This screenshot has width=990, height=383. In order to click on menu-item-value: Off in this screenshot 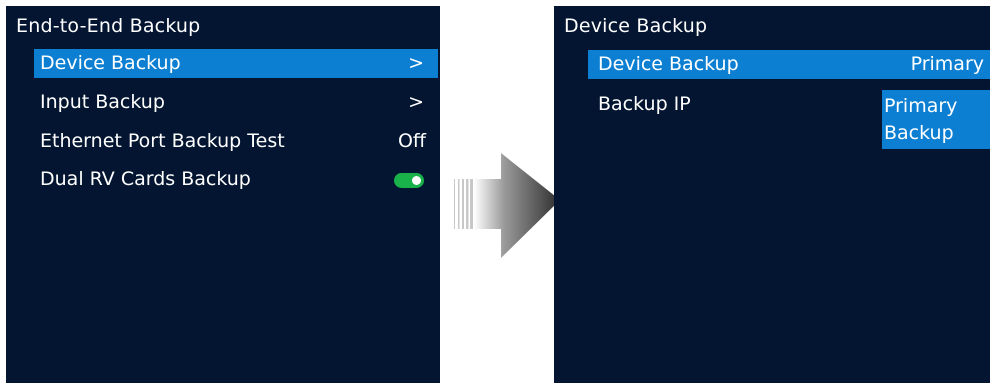, I will do `click(411, 141)`.